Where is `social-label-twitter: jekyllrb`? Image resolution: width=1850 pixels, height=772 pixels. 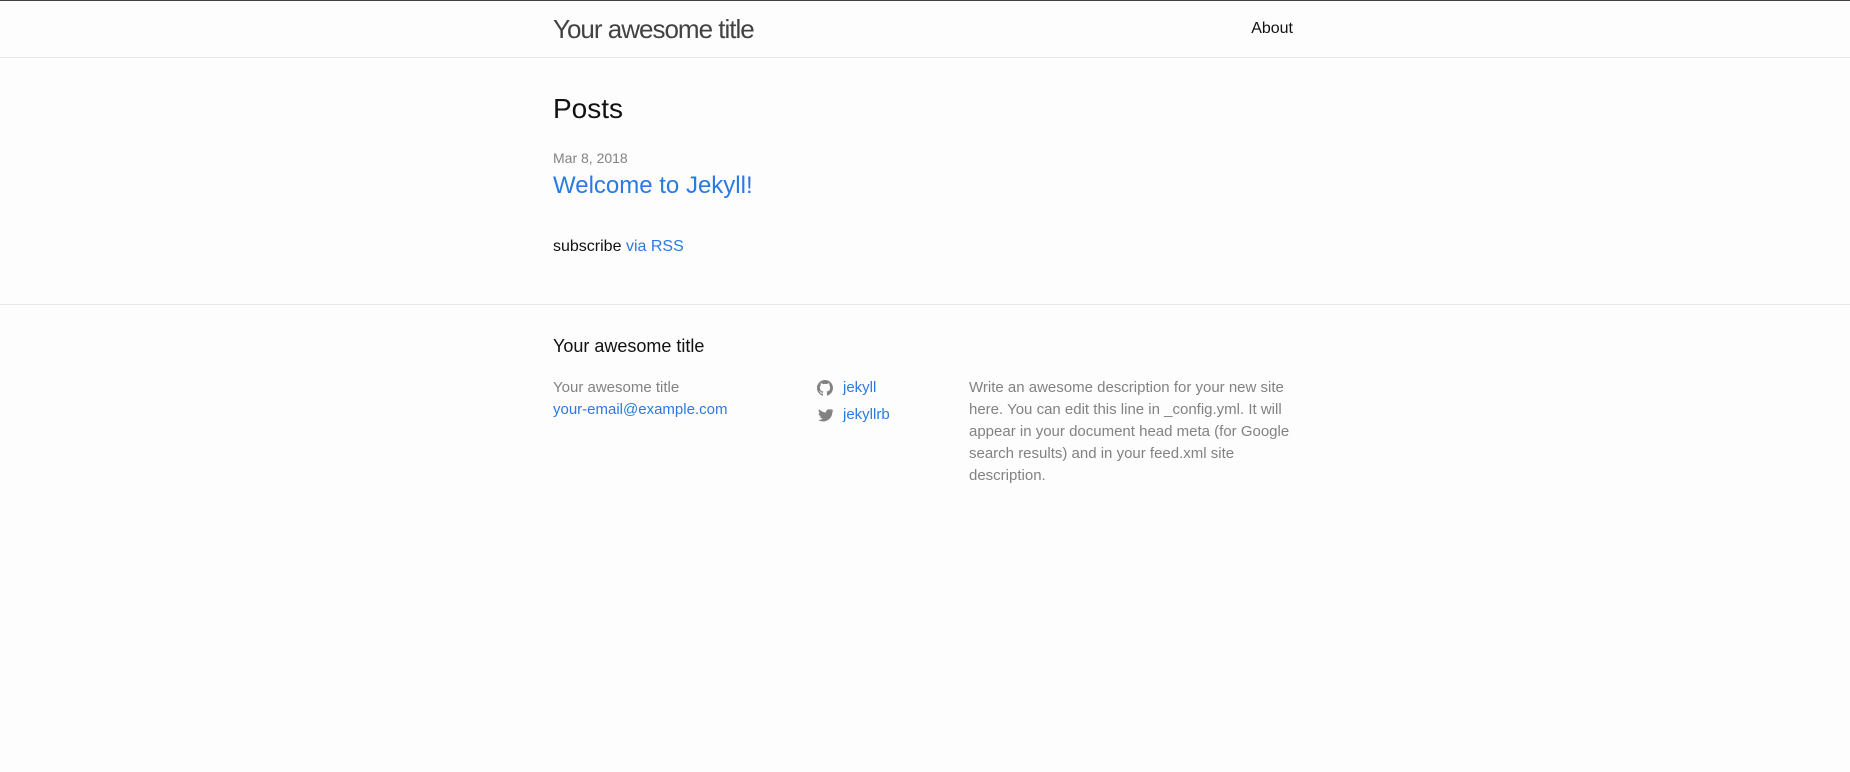
social-label-twitter: jekyllrb is located at coordinates (866, 414).